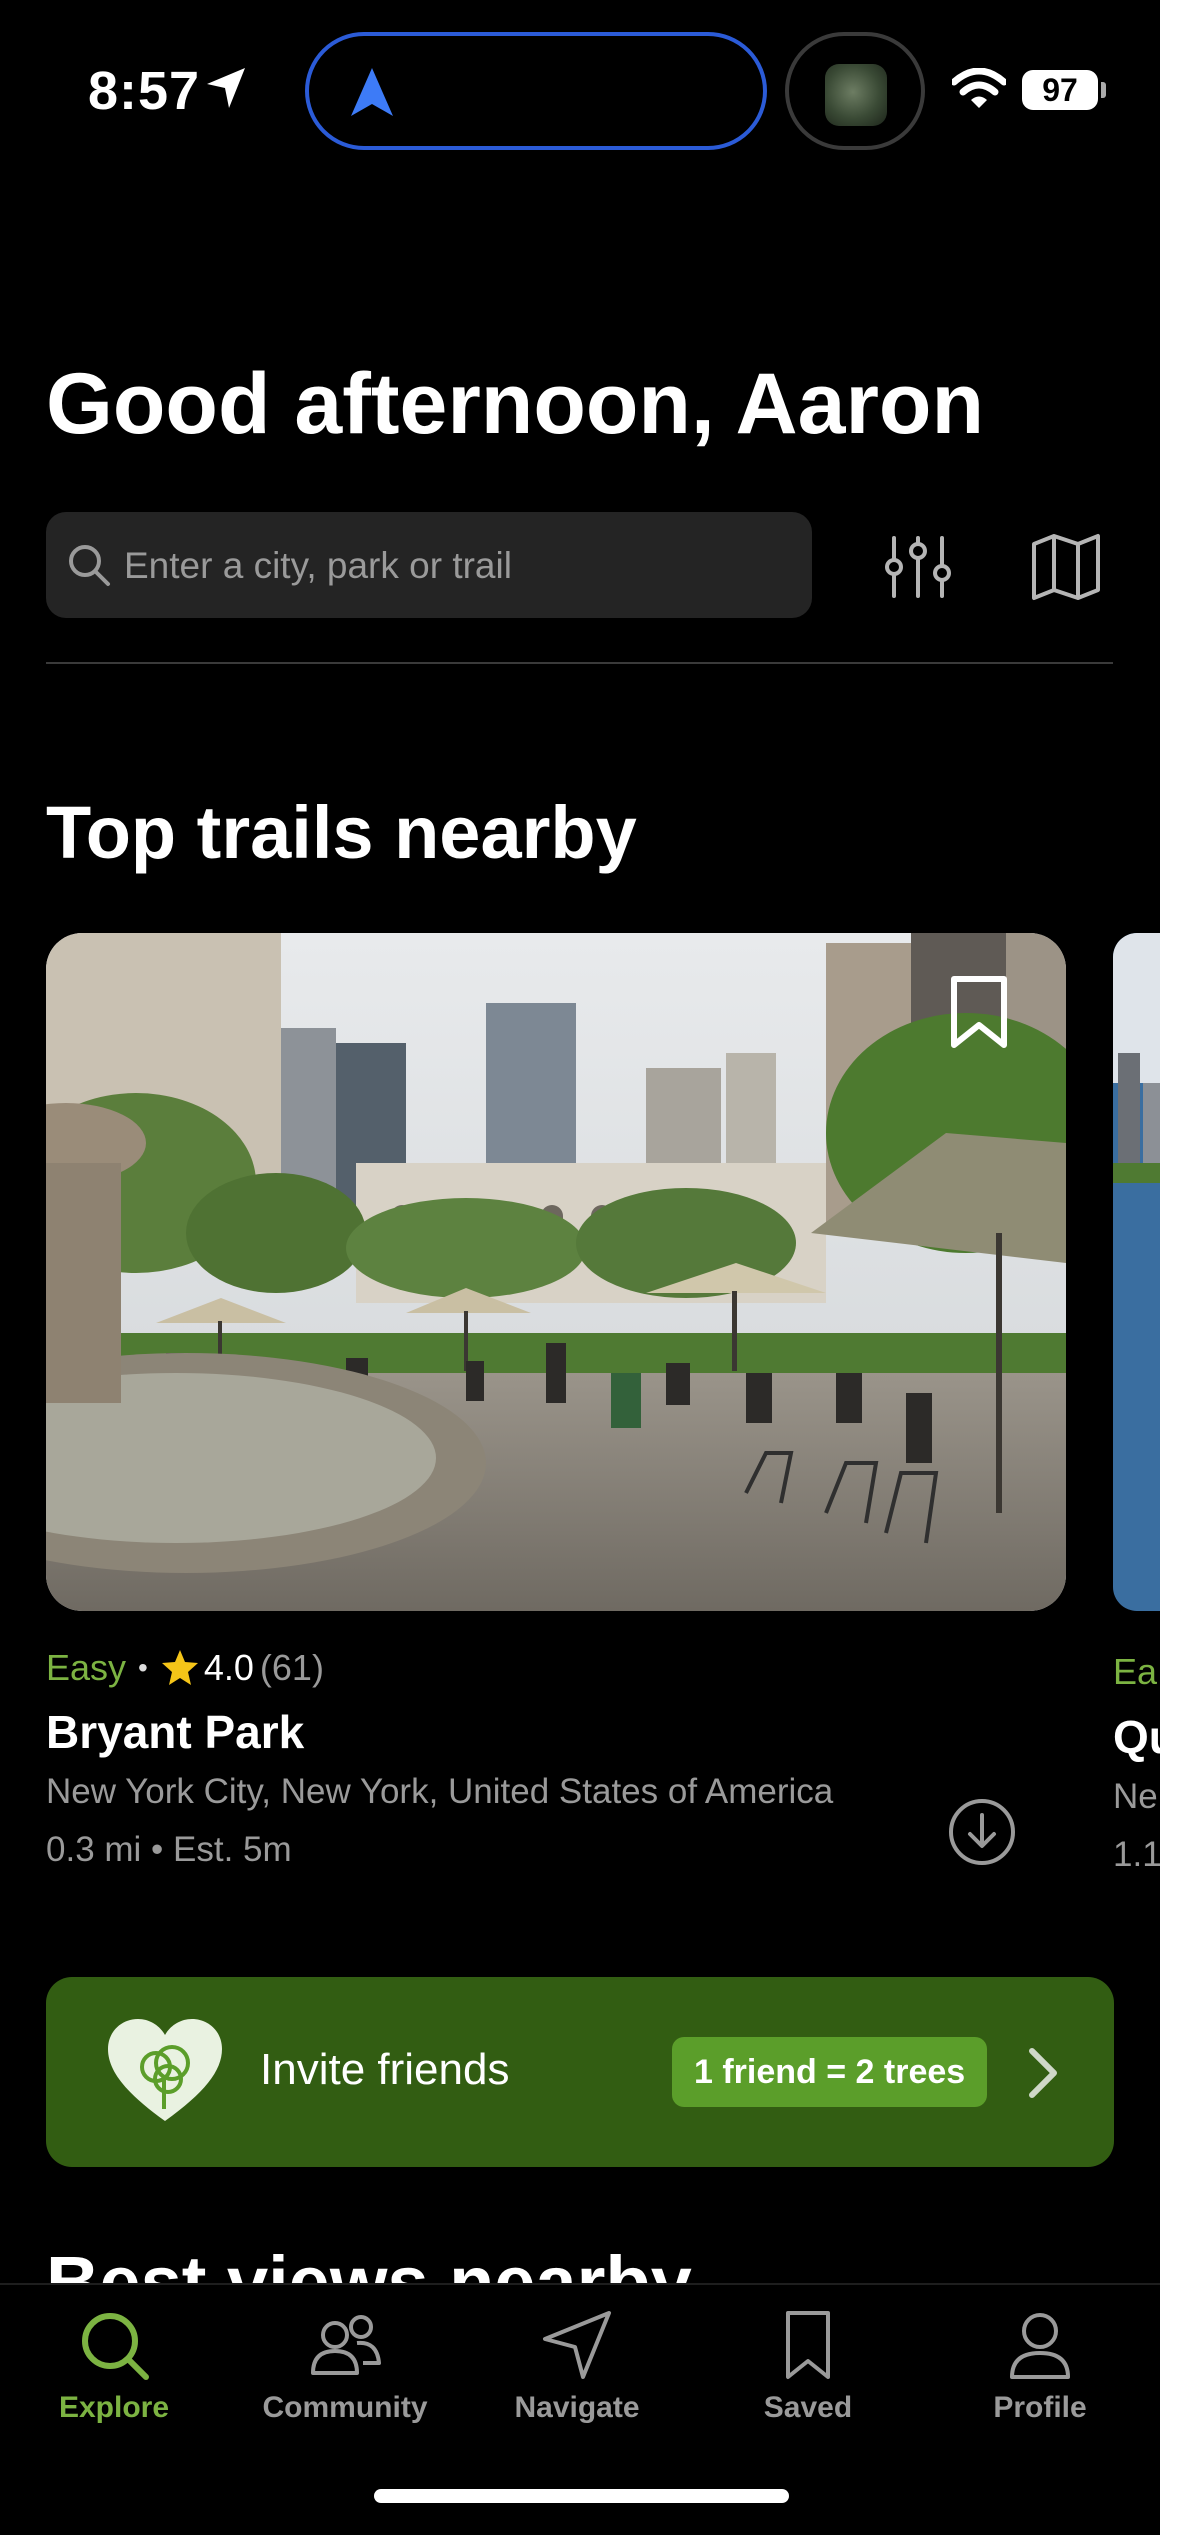 This screenshot has height=2535, width=1178. What do you see at coordinates (226, 88) in the screenshot?
I see `location-arrow-icon` at bounding box center [226, 88].